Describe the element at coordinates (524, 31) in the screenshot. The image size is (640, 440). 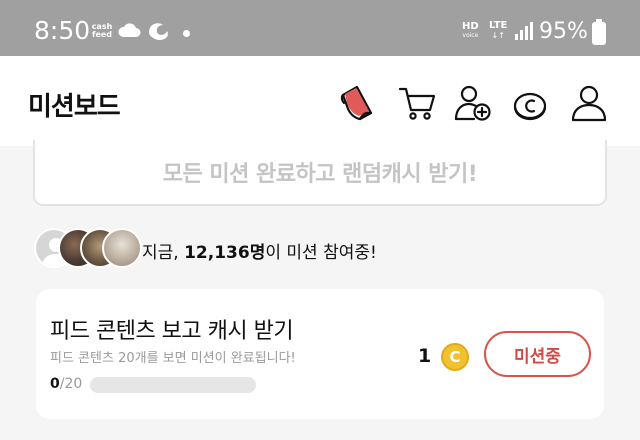
I see `signal-icon` at that location.